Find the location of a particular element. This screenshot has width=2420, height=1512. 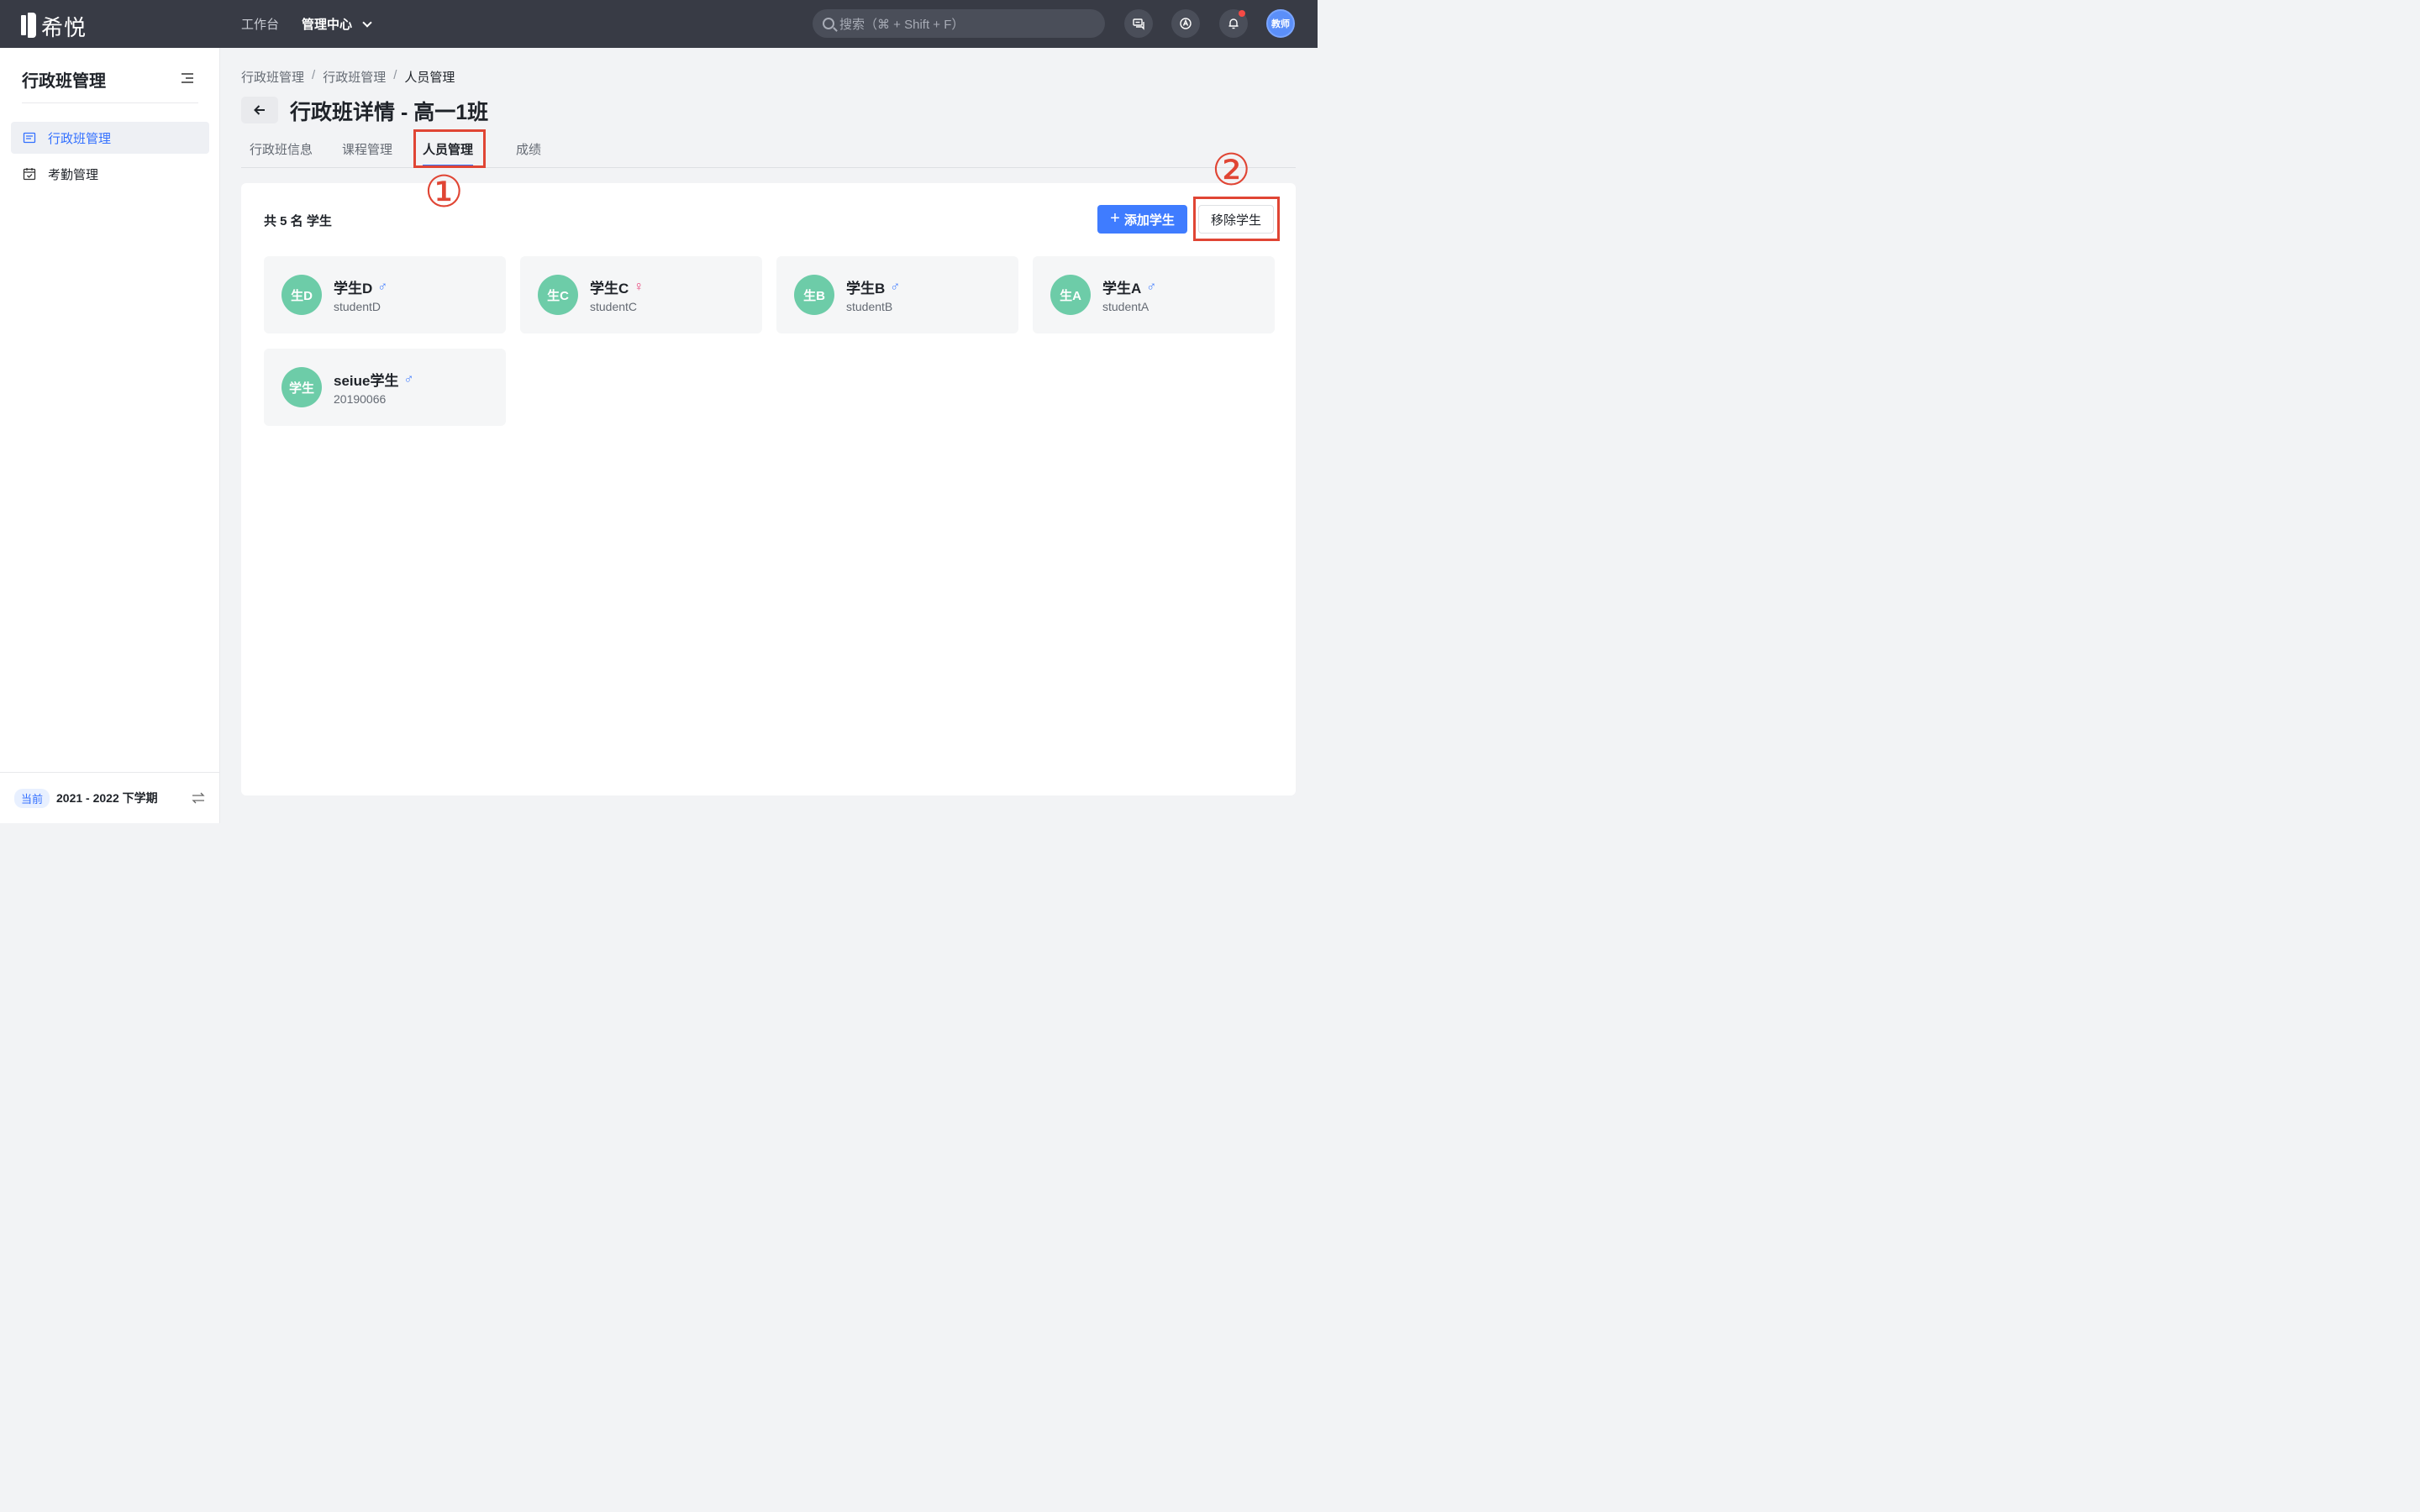

message-button is located at coordinates (1138, 23).